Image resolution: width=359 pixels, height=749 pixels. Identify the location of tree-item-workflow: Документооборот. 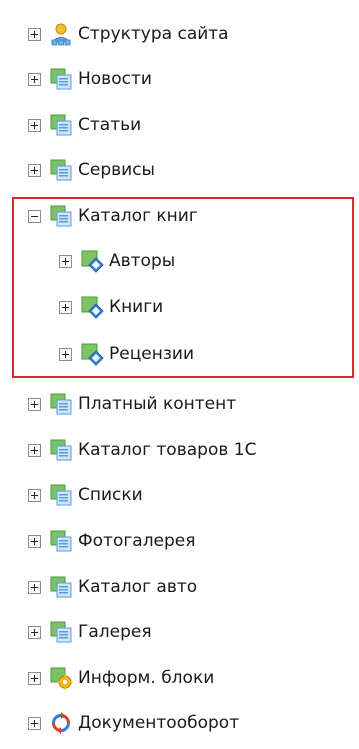
(133, 723).